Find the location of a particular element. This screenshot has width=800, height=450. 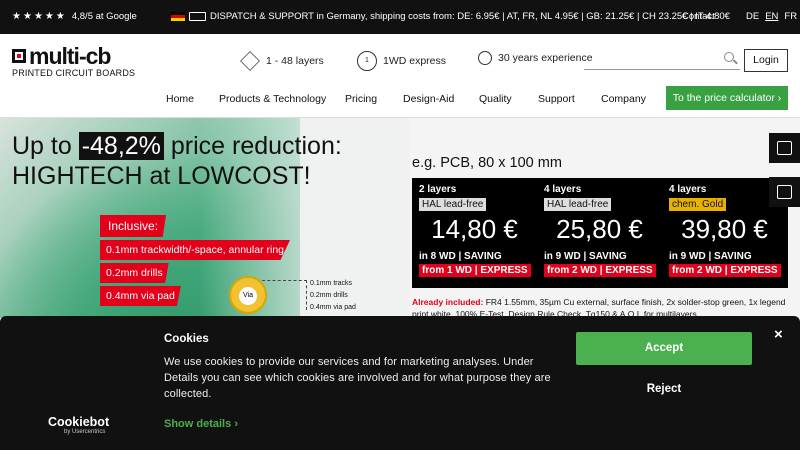

headline-line2: HIGHTECH at LOWCOST! is located at coordinates (161, 176).